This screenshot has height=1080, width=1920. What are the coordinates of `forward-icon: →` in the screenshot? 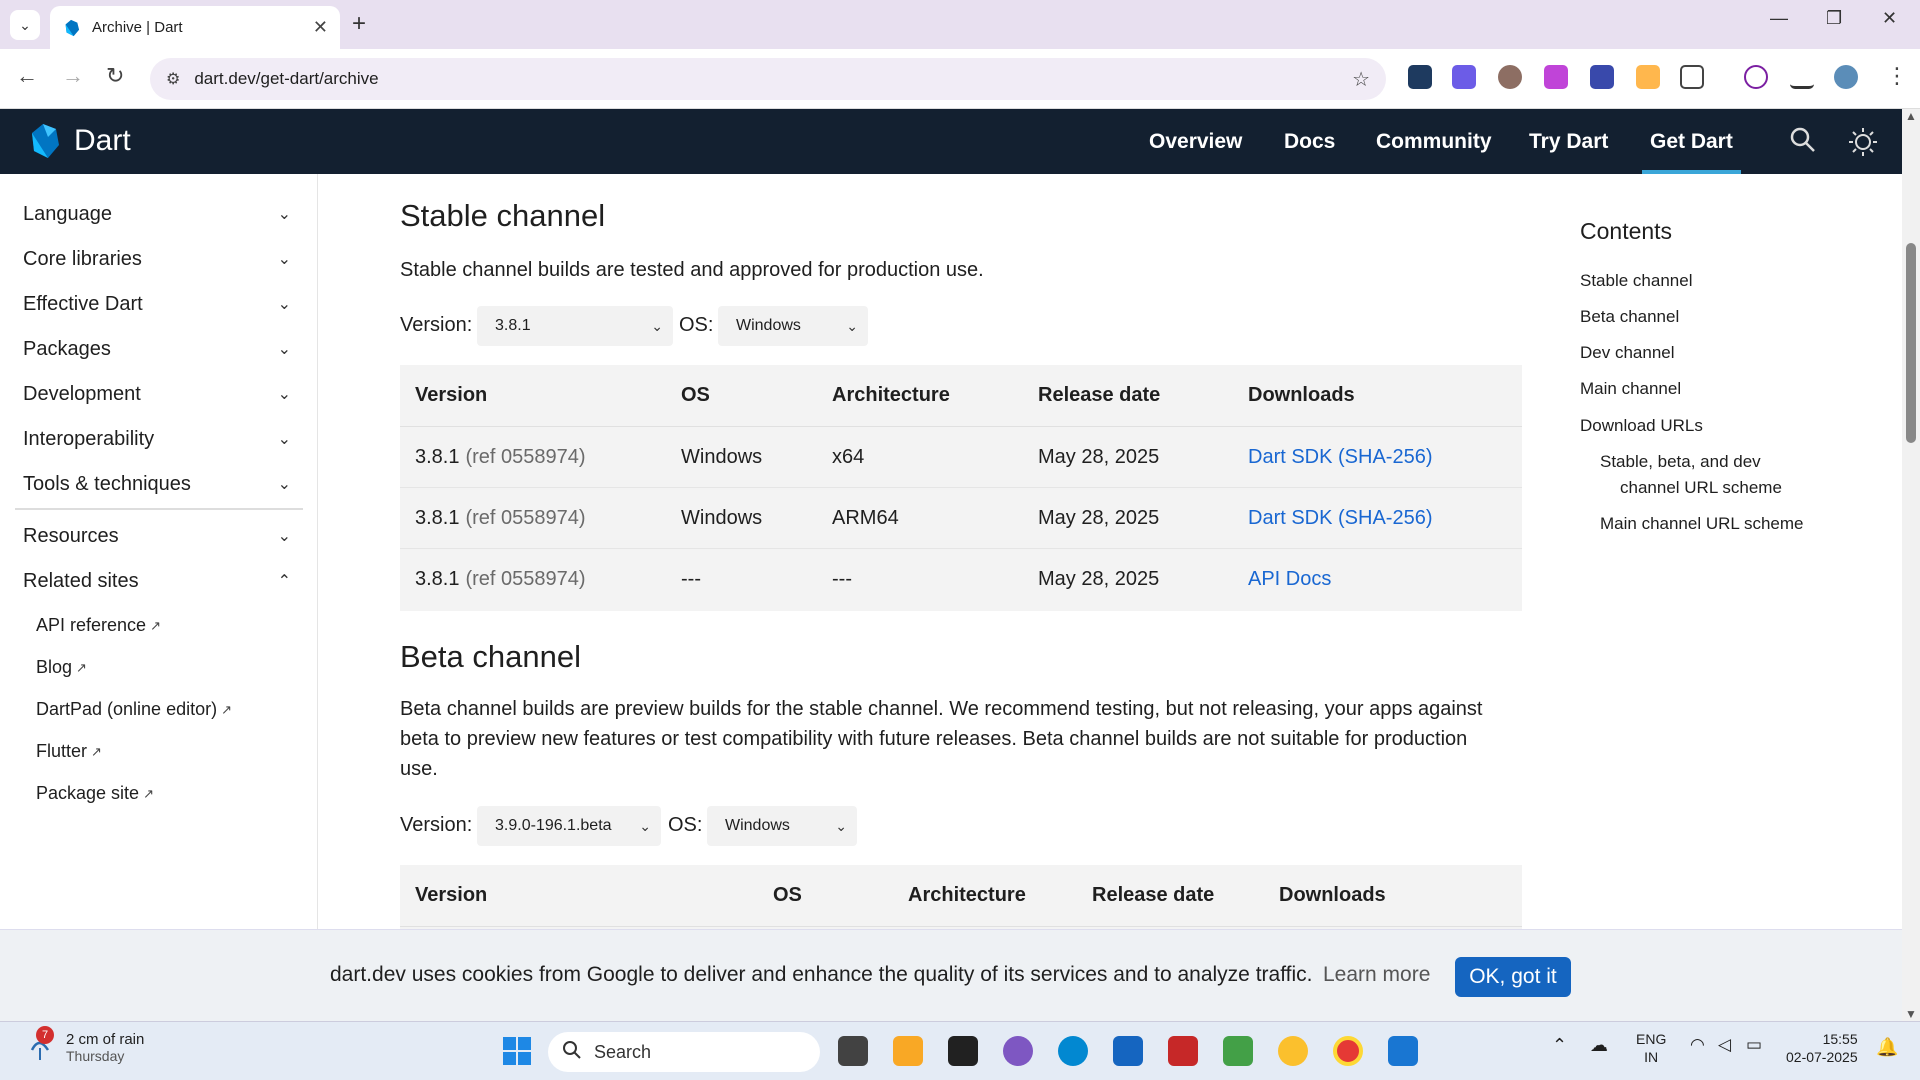 It's located at (73, 76).